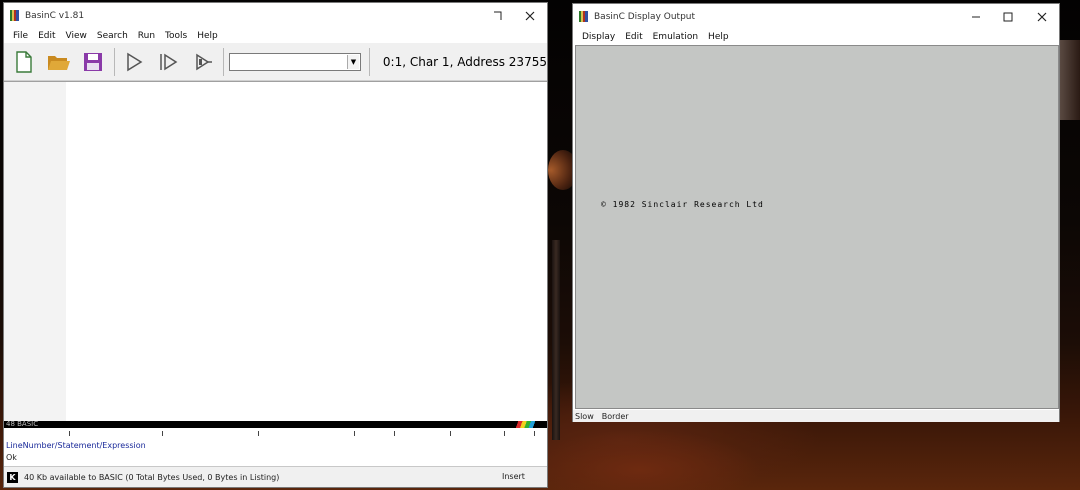 The height and width of the screenshot is (490, 1080). Describe the element at coordinates (615, 416) in the screenshot. I see `border-status: Border` at that location.